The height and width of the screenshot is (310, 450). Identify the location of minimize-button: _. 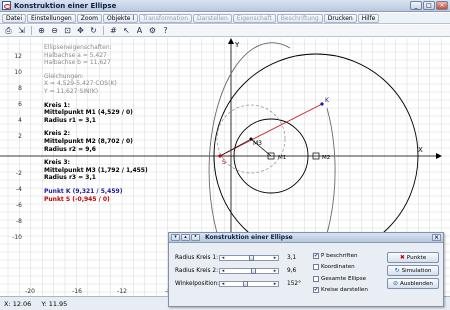
(416, 5).